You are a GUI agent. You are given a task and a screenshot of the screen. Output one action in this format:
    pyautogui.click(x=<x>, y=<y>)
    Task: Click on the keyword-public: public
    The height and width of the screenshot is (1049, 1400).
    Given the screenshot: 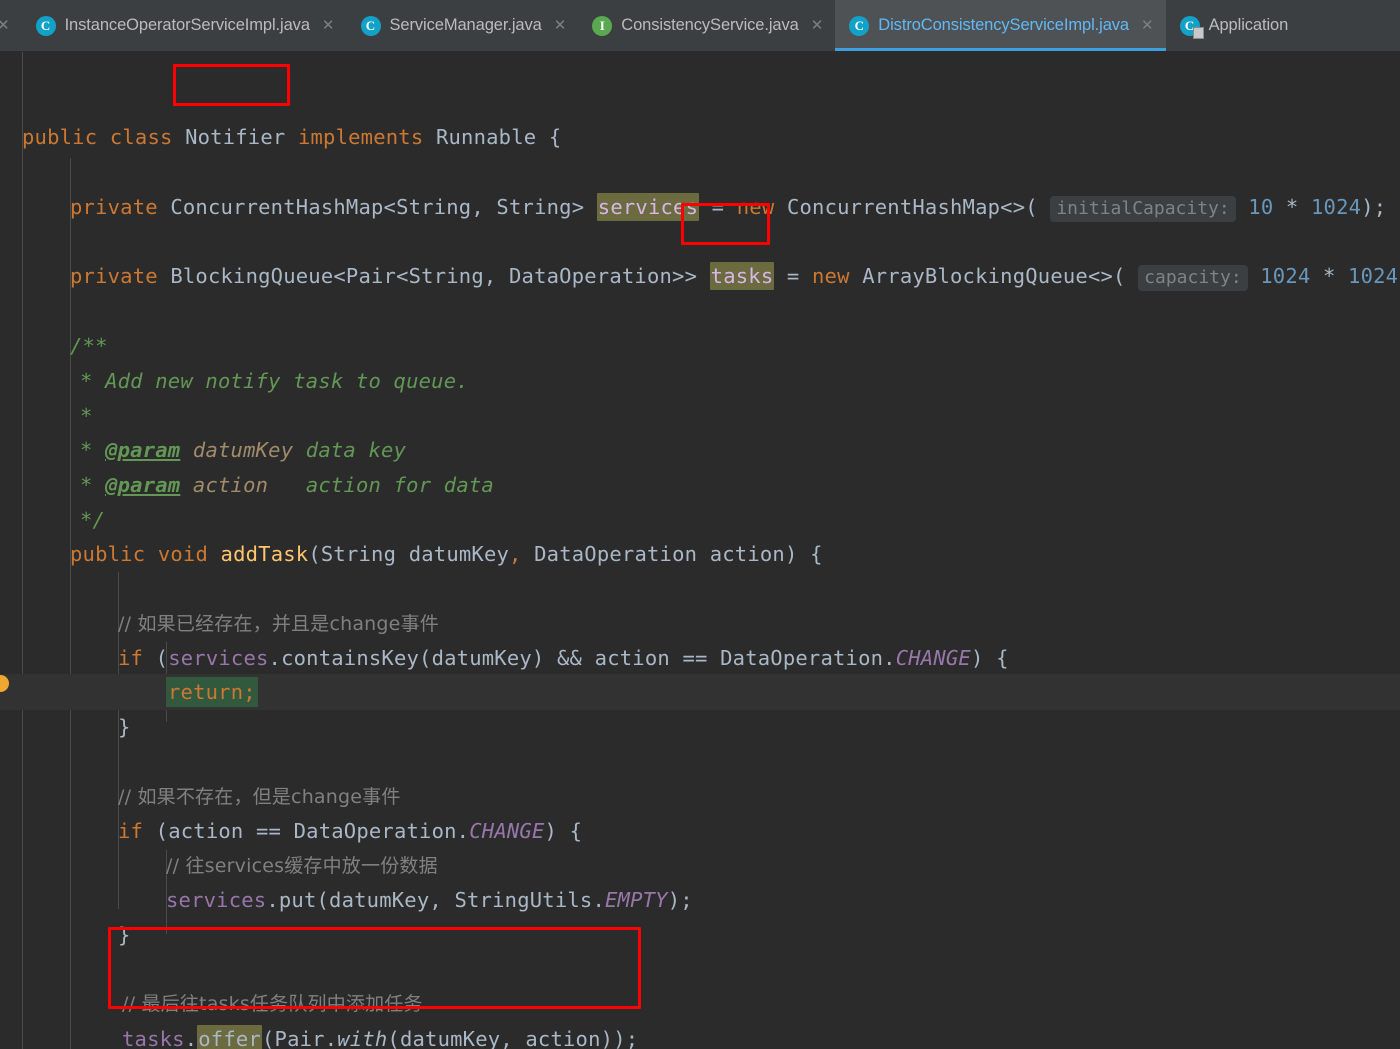 What is the action you would take?
    pyautogui.click(x=108, y=554)
    